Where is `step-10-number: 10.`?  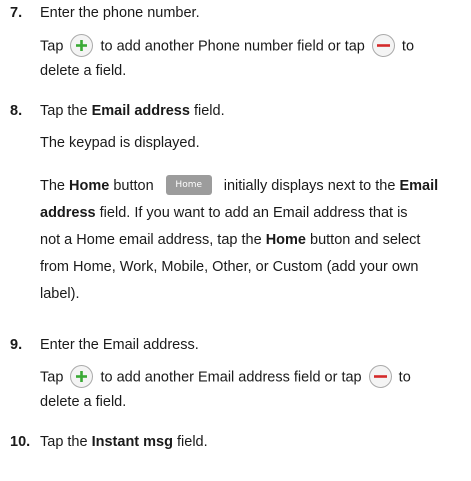 step-10-number: 10. is located at coordinates (20, 442).